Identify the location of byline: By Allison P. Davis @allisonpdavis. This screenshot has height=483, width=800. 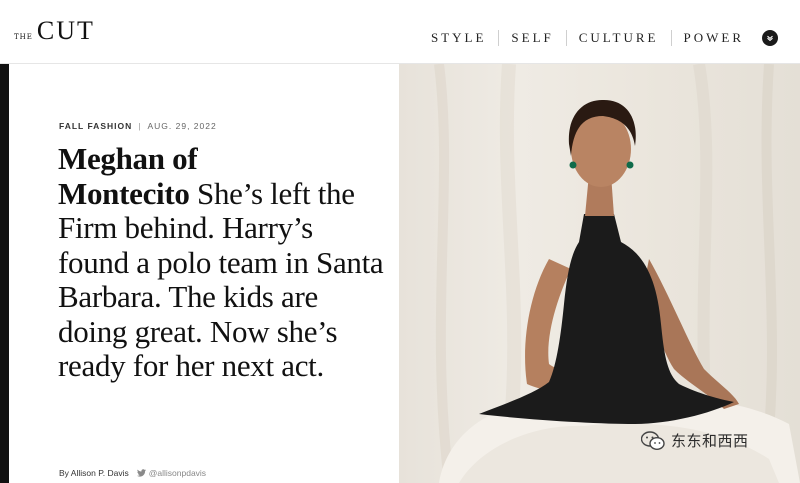
(132, 473).